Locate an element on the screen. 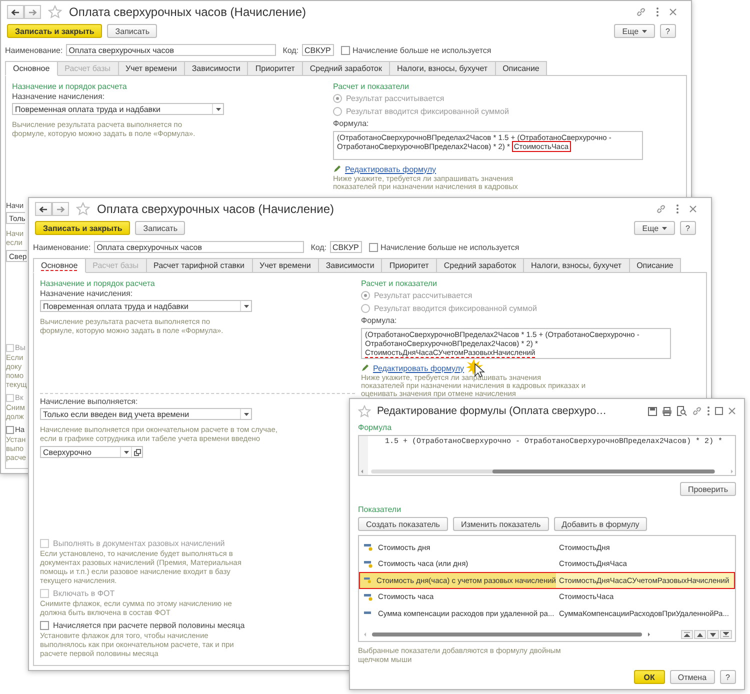 The height and width of the screenshot is (694, 750). ok-button: ОК is located at coordinates (649, 677).